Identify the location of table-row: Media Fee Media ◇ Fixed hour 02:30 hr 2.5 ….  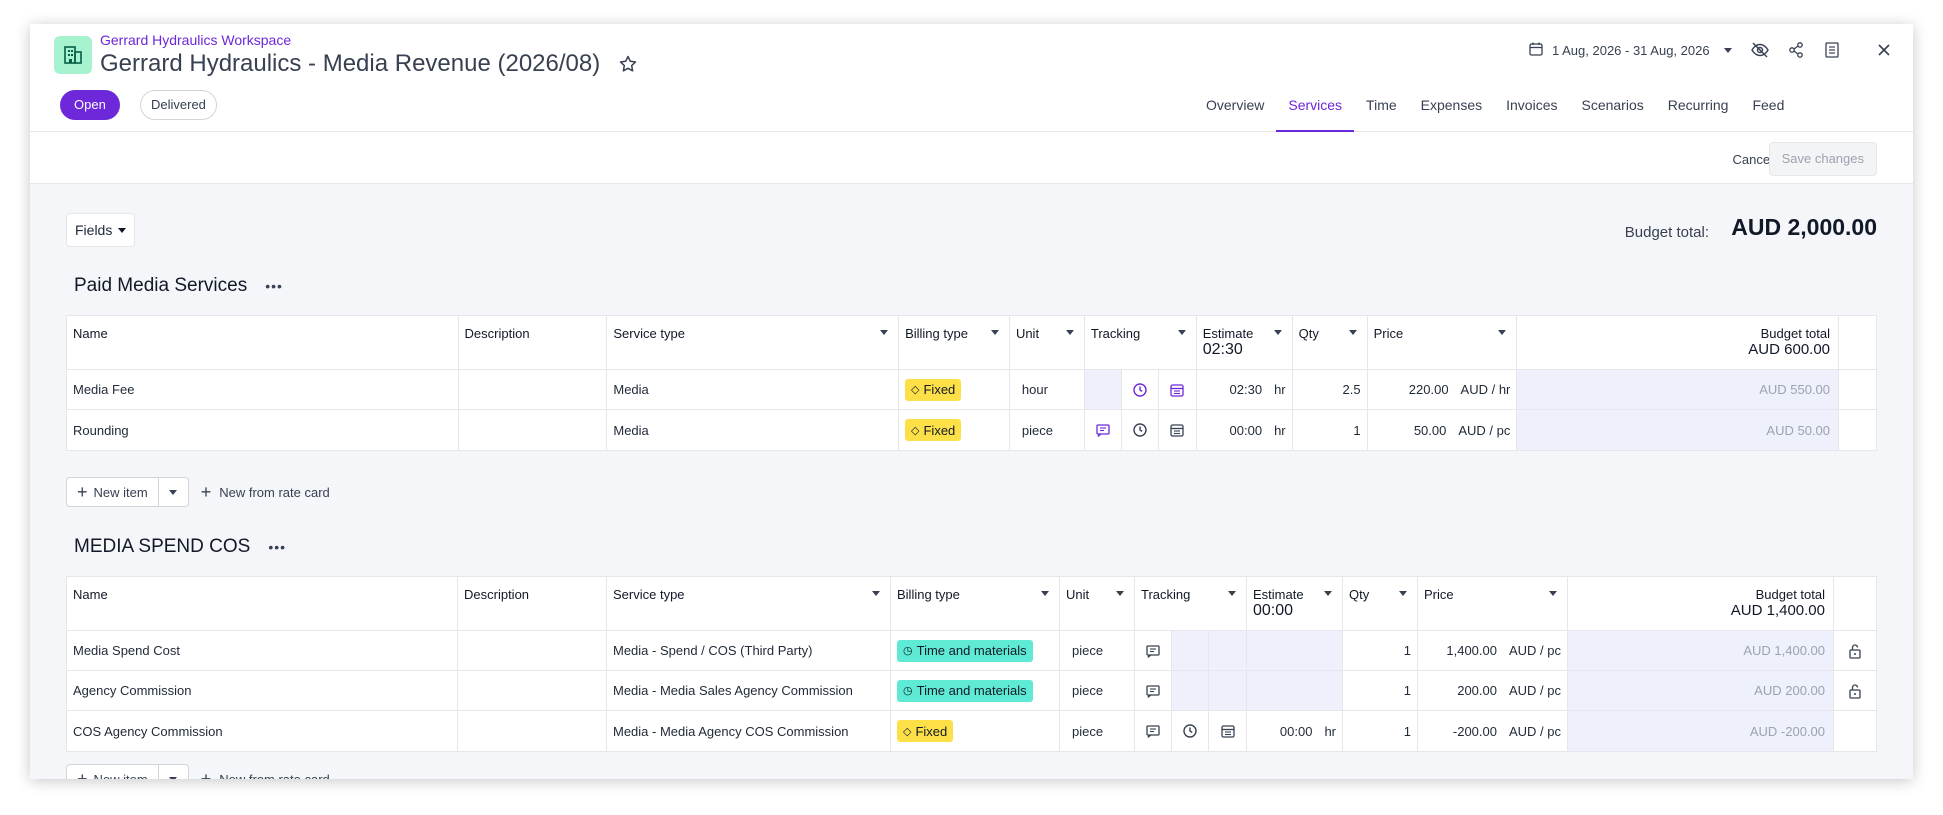
(971, 390).